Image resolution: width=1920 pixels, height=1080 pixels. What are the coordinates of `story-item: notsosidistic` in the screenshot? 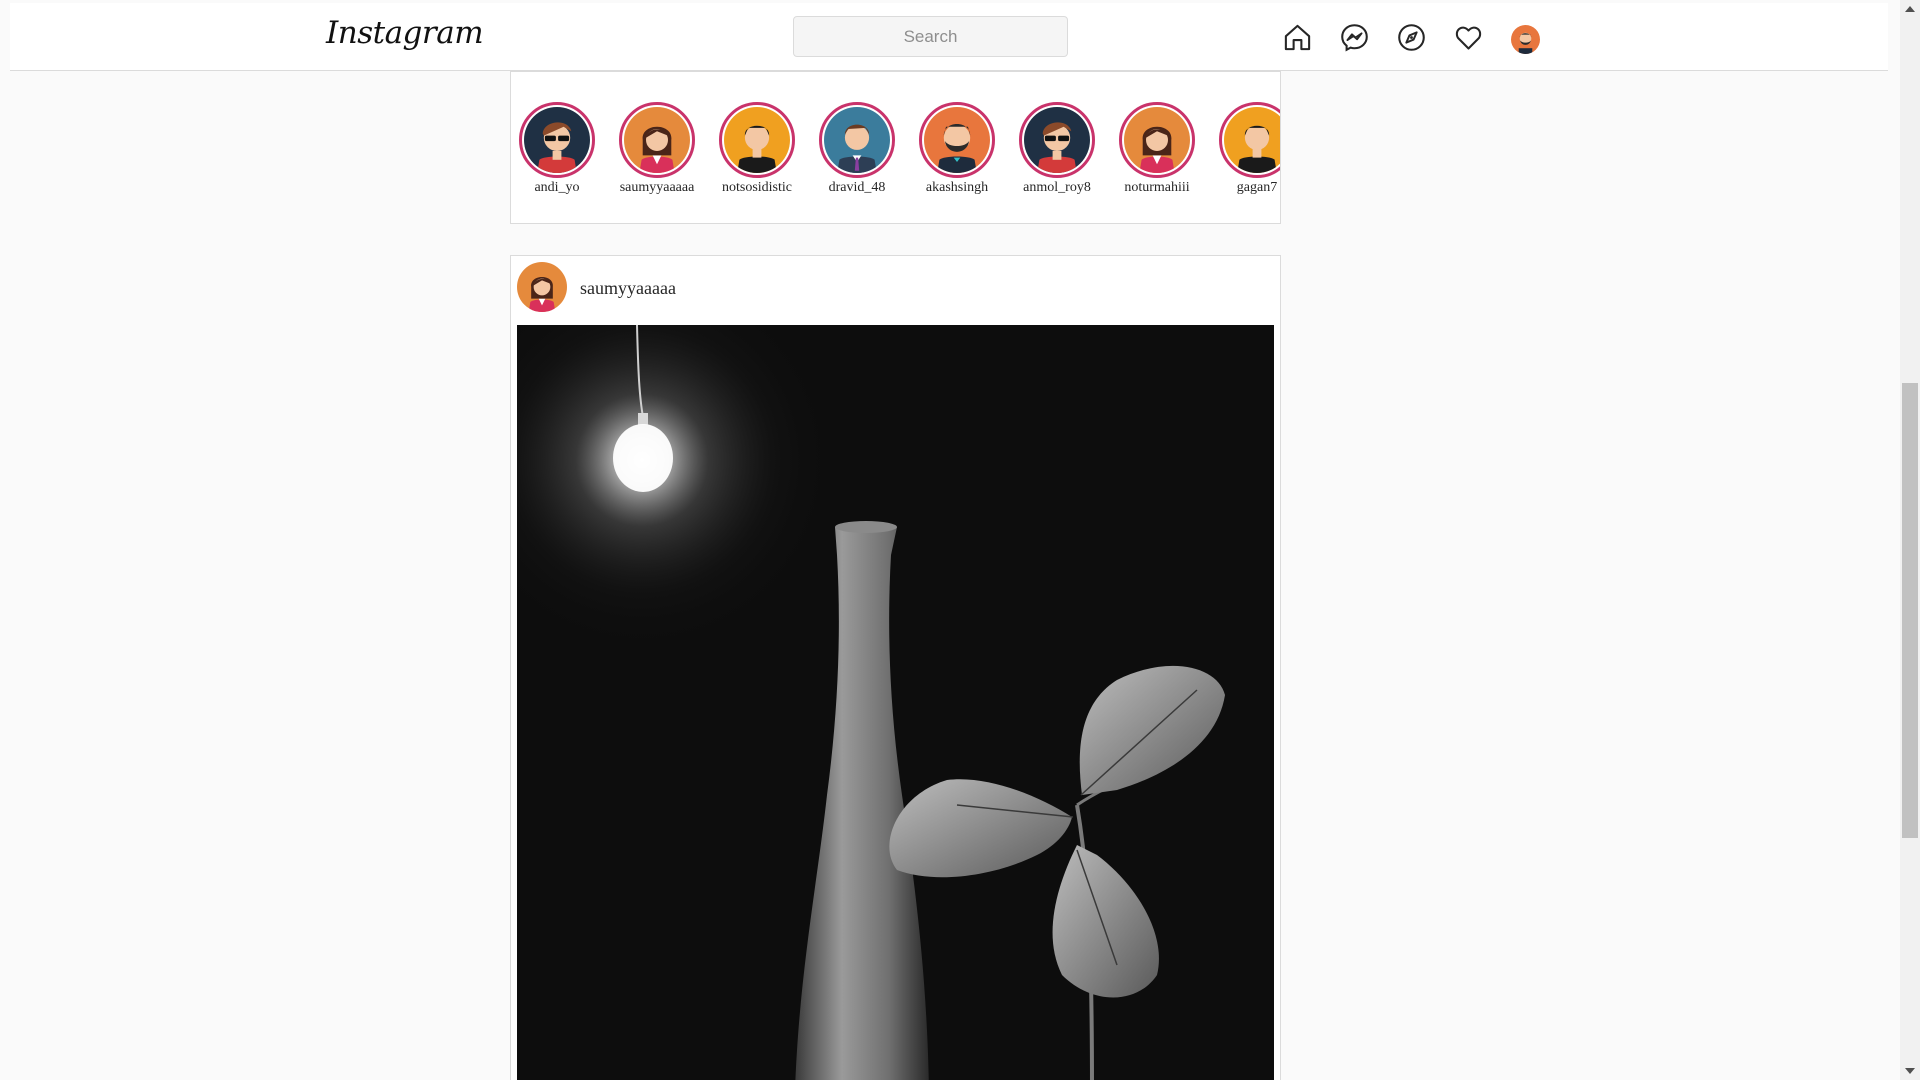 It's located at (757, 149).